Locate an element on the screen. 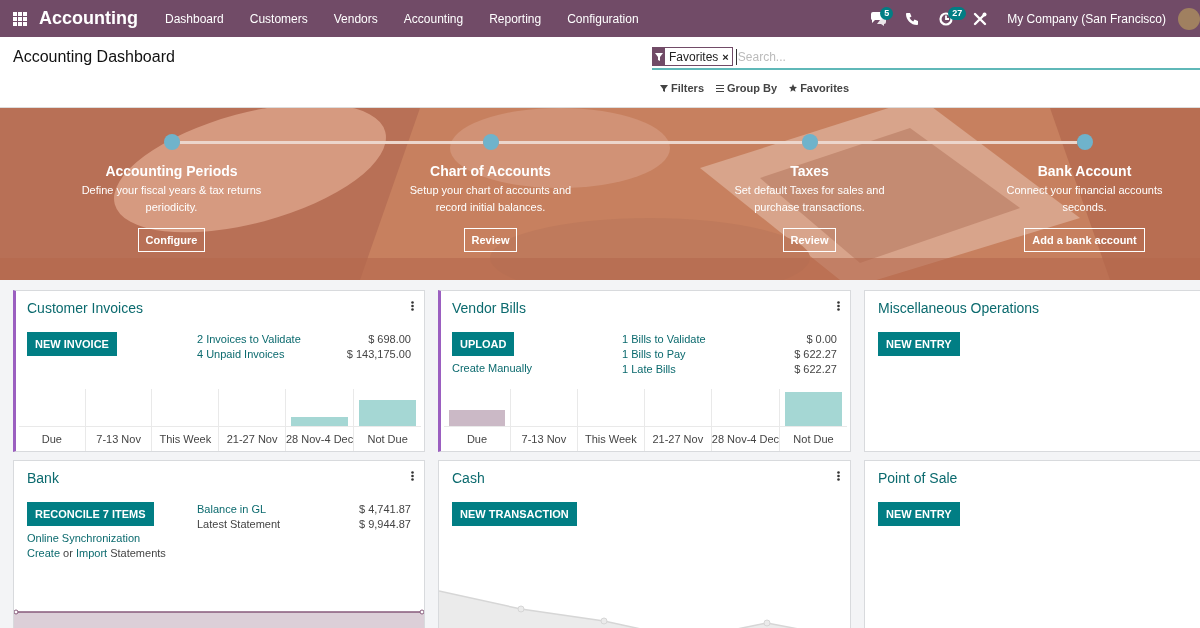 The height and width of the screenshot is (628, 1200). card-title: Cash is located at coordinates (468, 478).